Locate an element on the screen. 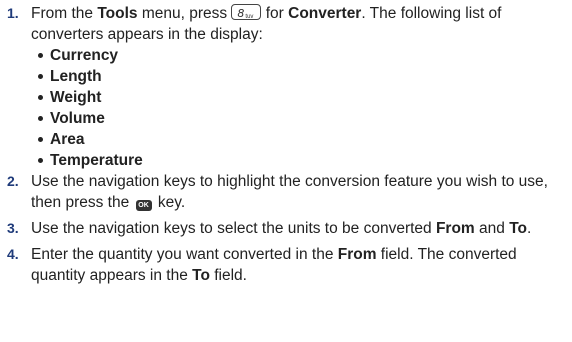 Image resolution: width=572 pixels, height=342 pixels. step-number: 3. is located at coordinates (13, 228).